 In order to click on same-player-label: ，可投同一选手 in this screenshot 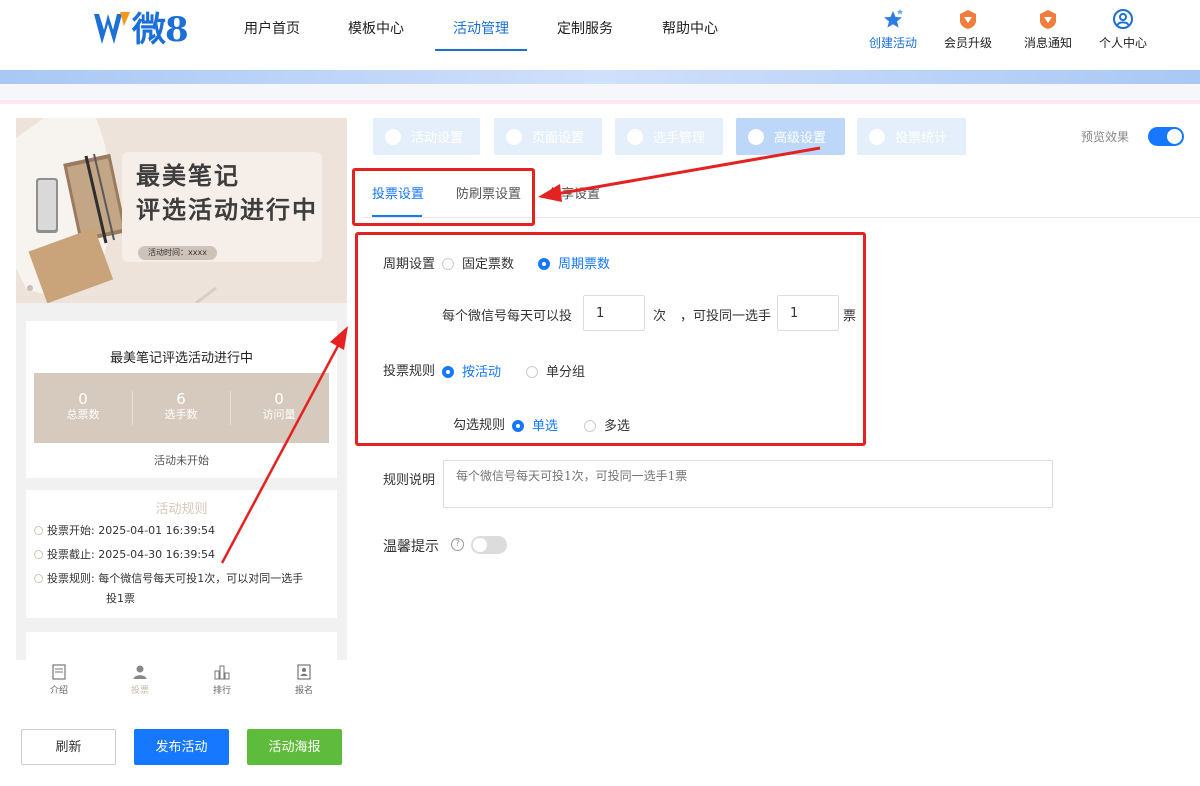, I will do `click(726, 316)`.